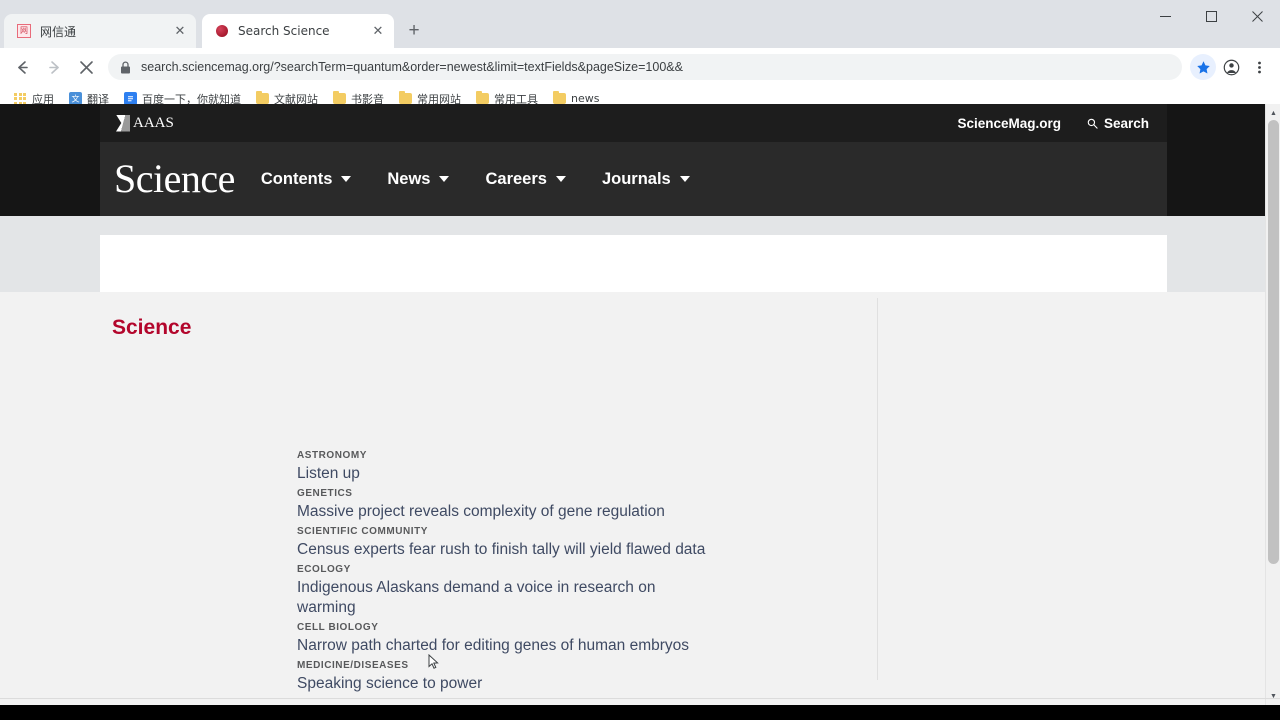 The width and height of the screenshot is (1280, 720). What do you see at coordinates (507, 684) in the screenshot?
I see `article-headline: Speaking science to power` at bounding box center [507, 684].